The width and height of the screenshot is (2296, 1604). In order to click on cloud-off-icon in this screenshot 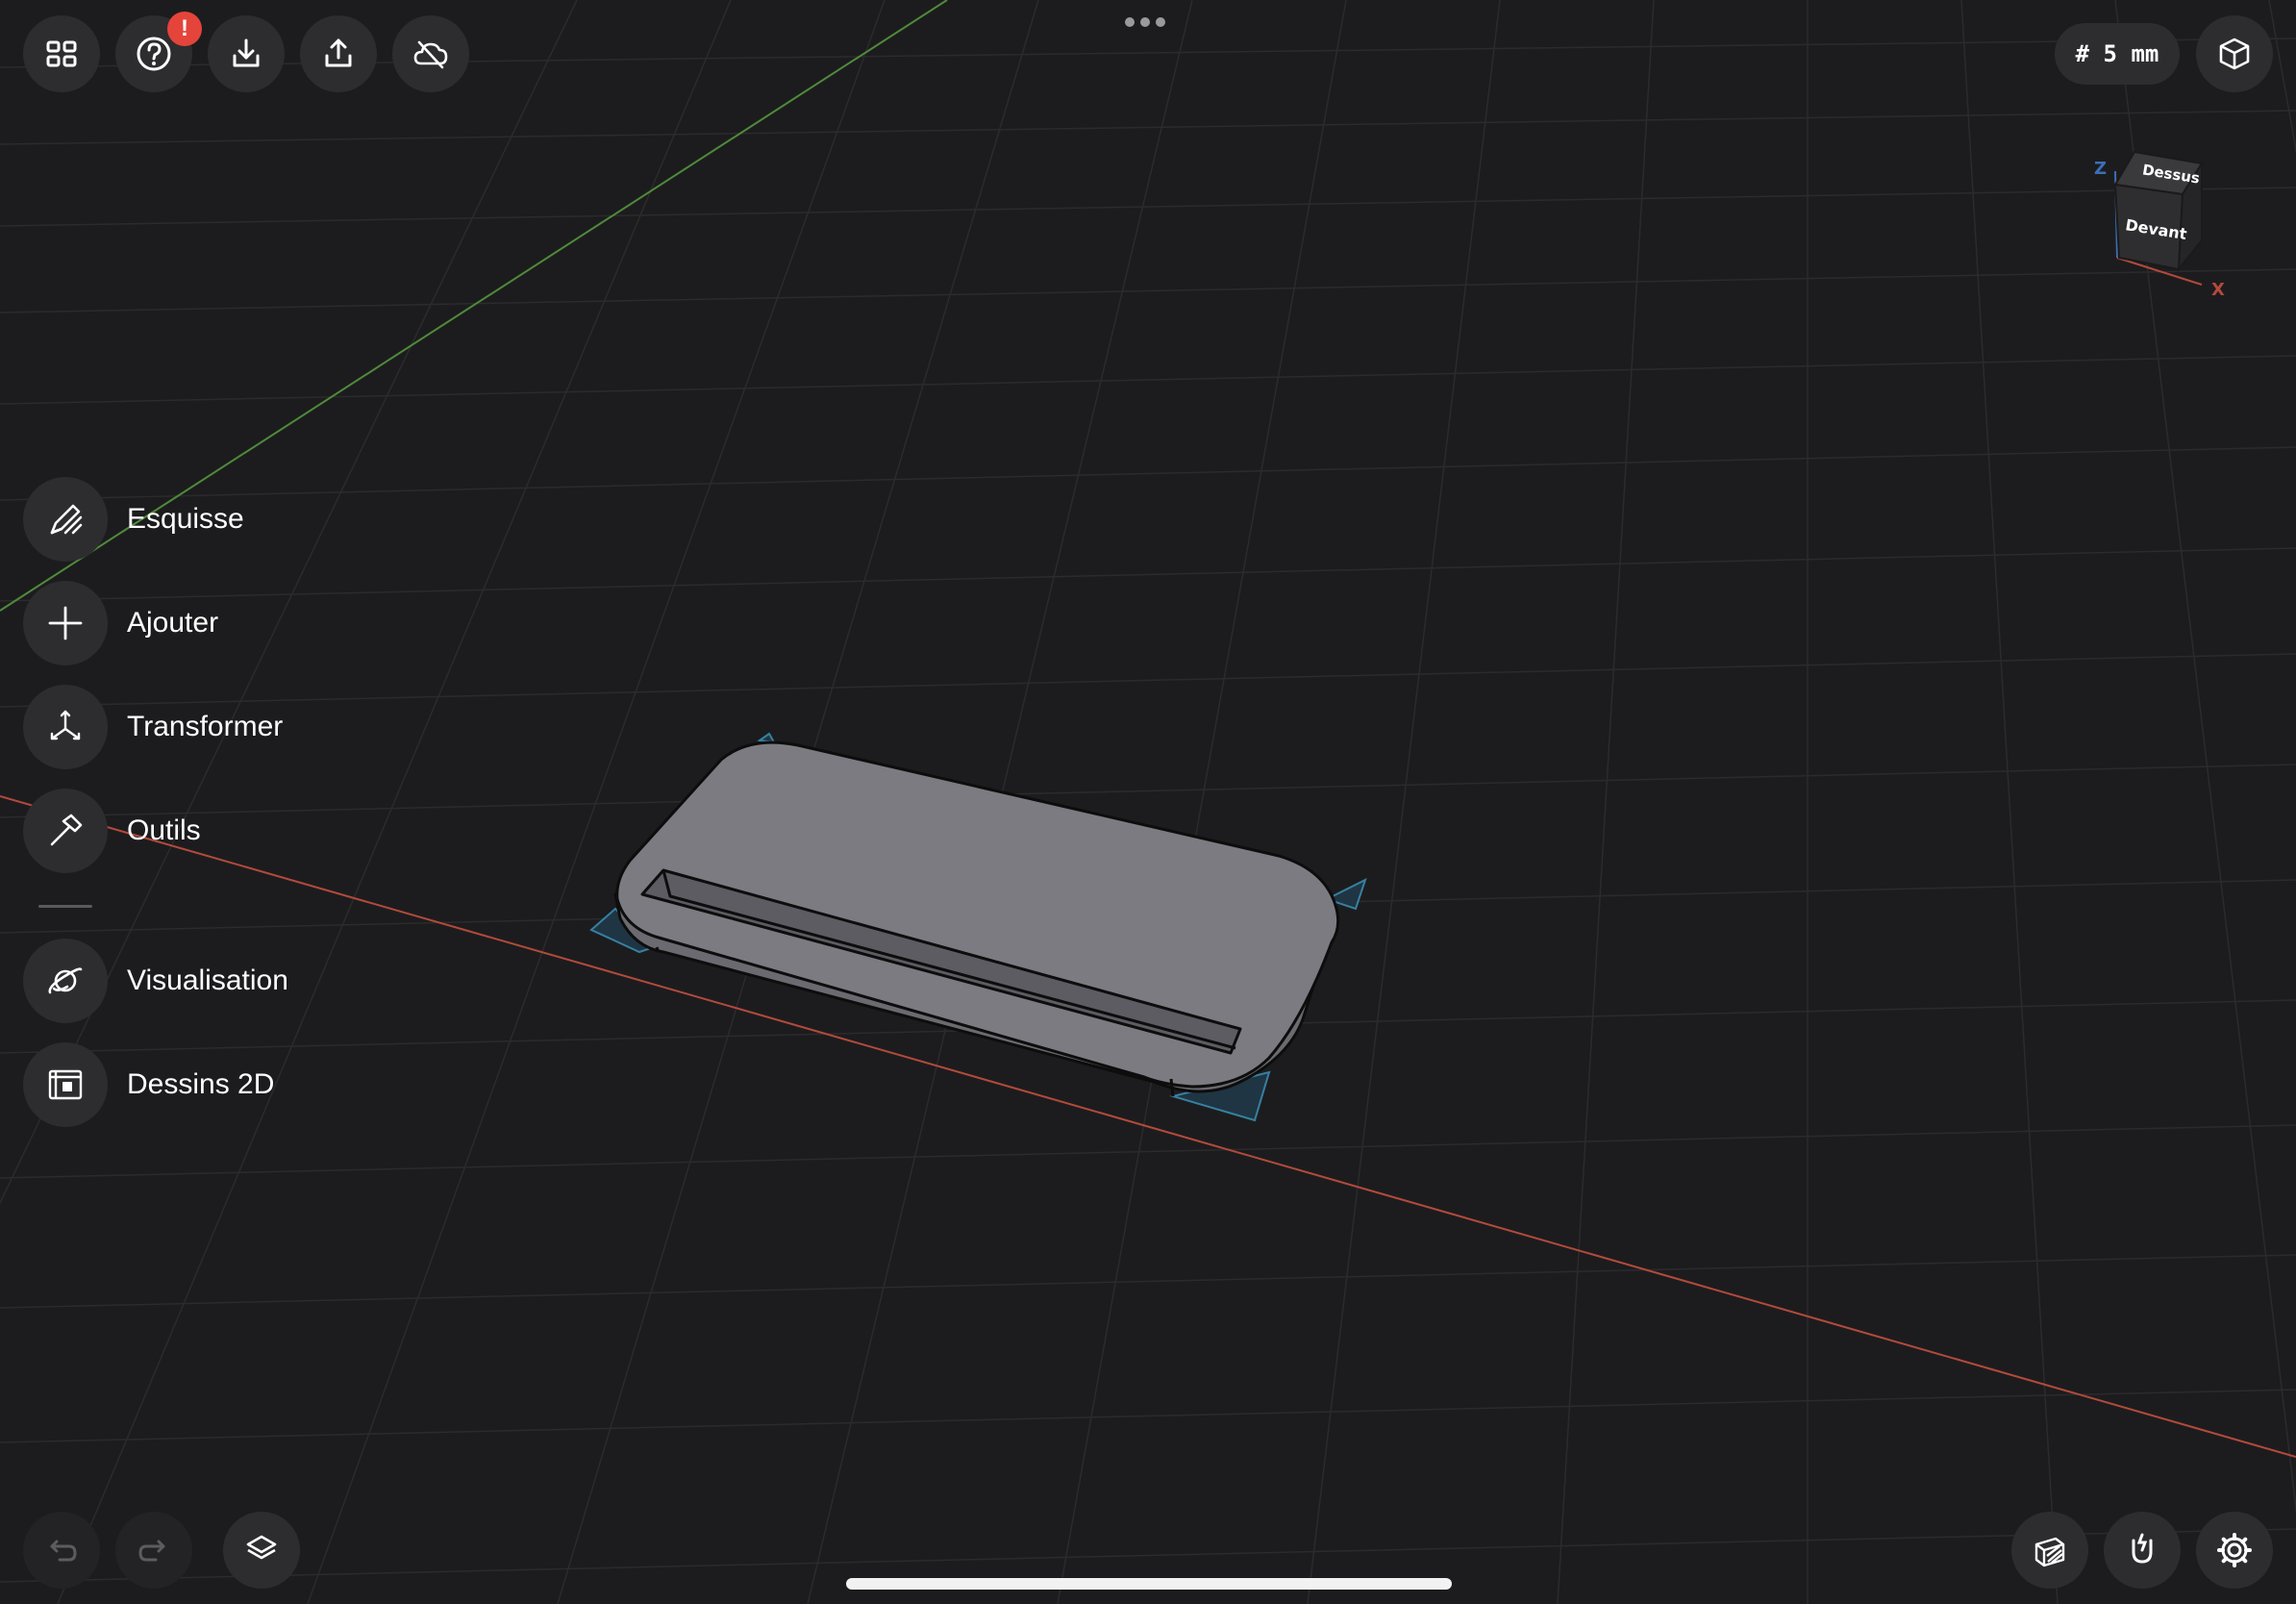, I will do `click(430, 54)`.